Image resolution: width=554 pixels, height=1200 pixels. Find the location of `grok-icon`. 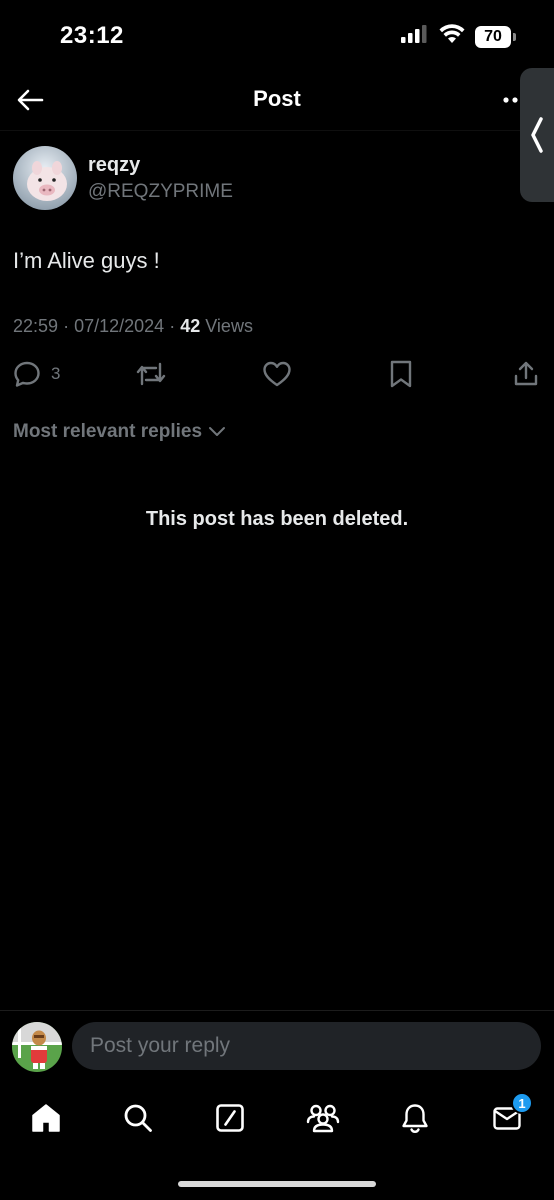

grok-icon is located at coordinates (230, 1118).